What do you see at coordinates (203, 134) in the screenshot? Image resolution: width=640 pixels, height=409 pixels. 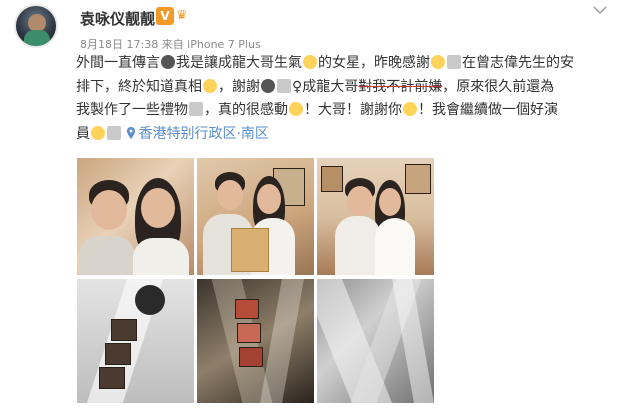 I see `location-link: 香港特别行政区·南区` at bounding box center [203, 134].